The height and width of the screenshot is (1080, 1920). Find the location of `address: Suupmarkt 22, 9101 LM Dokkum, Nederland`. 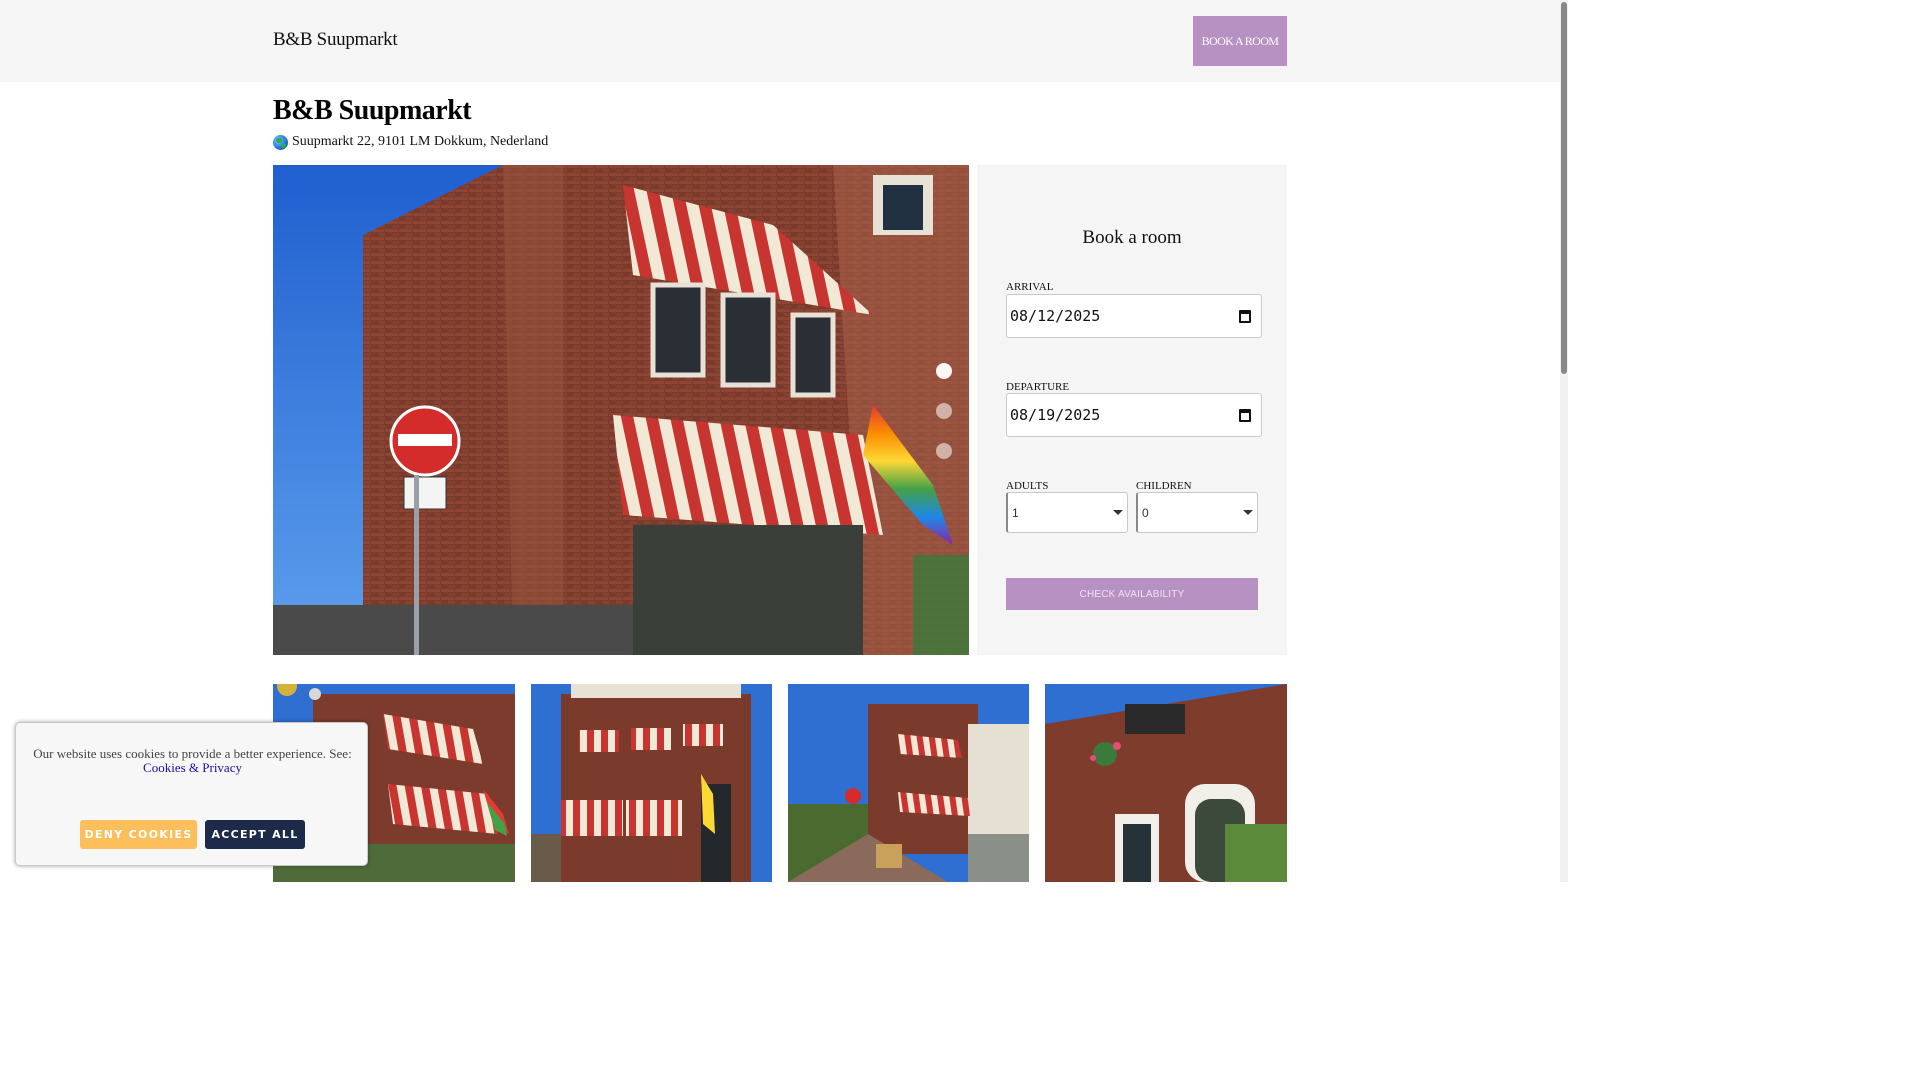

address: Suupmarkt 22, 9101 LM Dokkum, Nederland is located at coordinates (410, 142).